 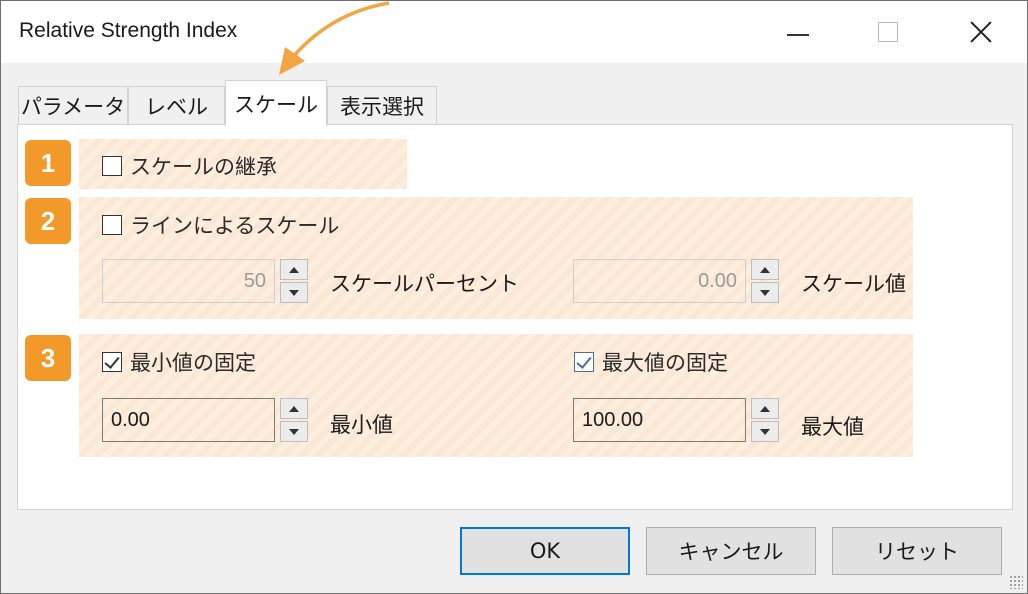 I want to click on inherit-scale-row: スケールの継承, so click(x=189, y=166).